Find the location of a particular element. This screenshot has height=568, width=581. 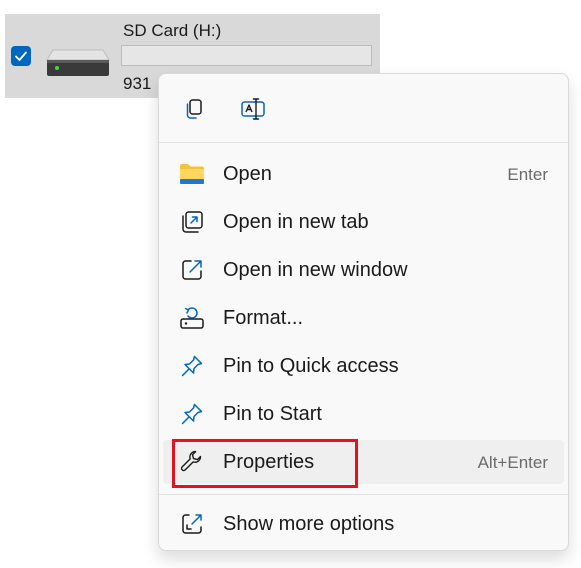

menu-item-label: Open in new window is located at coordinates (315, 270).